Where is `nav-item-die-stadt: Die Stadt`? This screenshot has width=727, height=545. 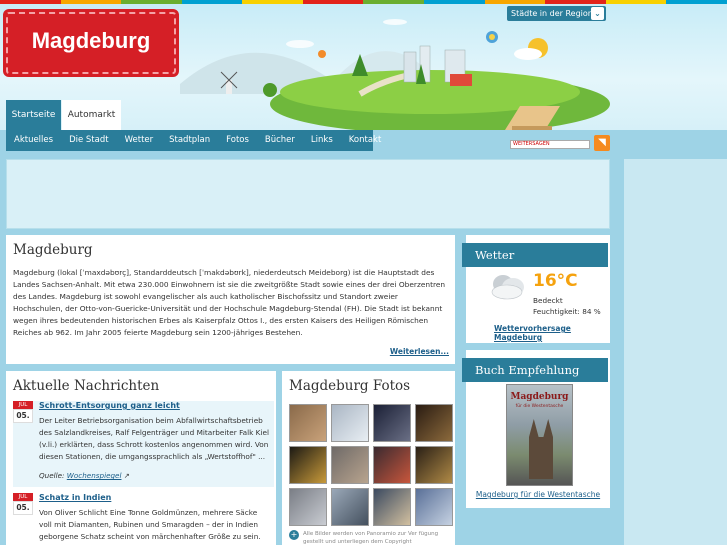 nav-item-die-stadt: Die Stadt is located at coordinates (89, 140).